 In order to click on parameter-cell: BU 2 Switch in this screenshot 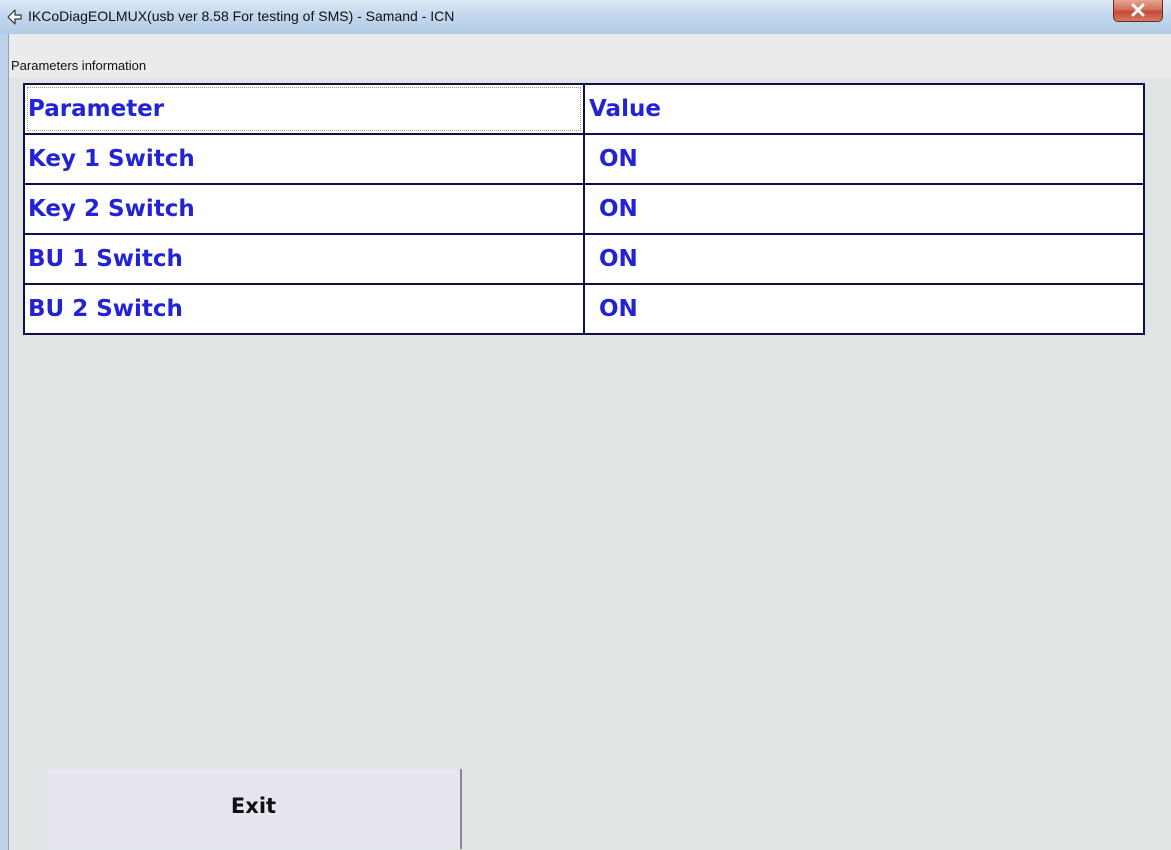, I will do `click(304, 309)`.